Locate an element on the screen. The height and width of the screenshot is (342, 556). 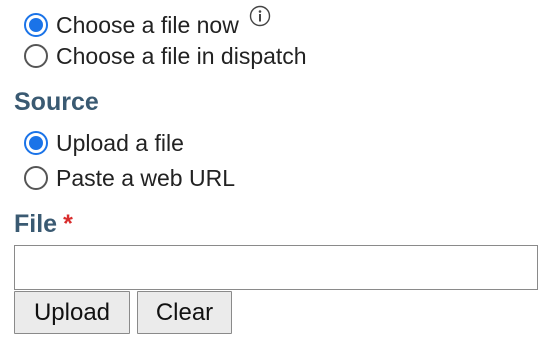
file-input is located at coordinates (276, 267).